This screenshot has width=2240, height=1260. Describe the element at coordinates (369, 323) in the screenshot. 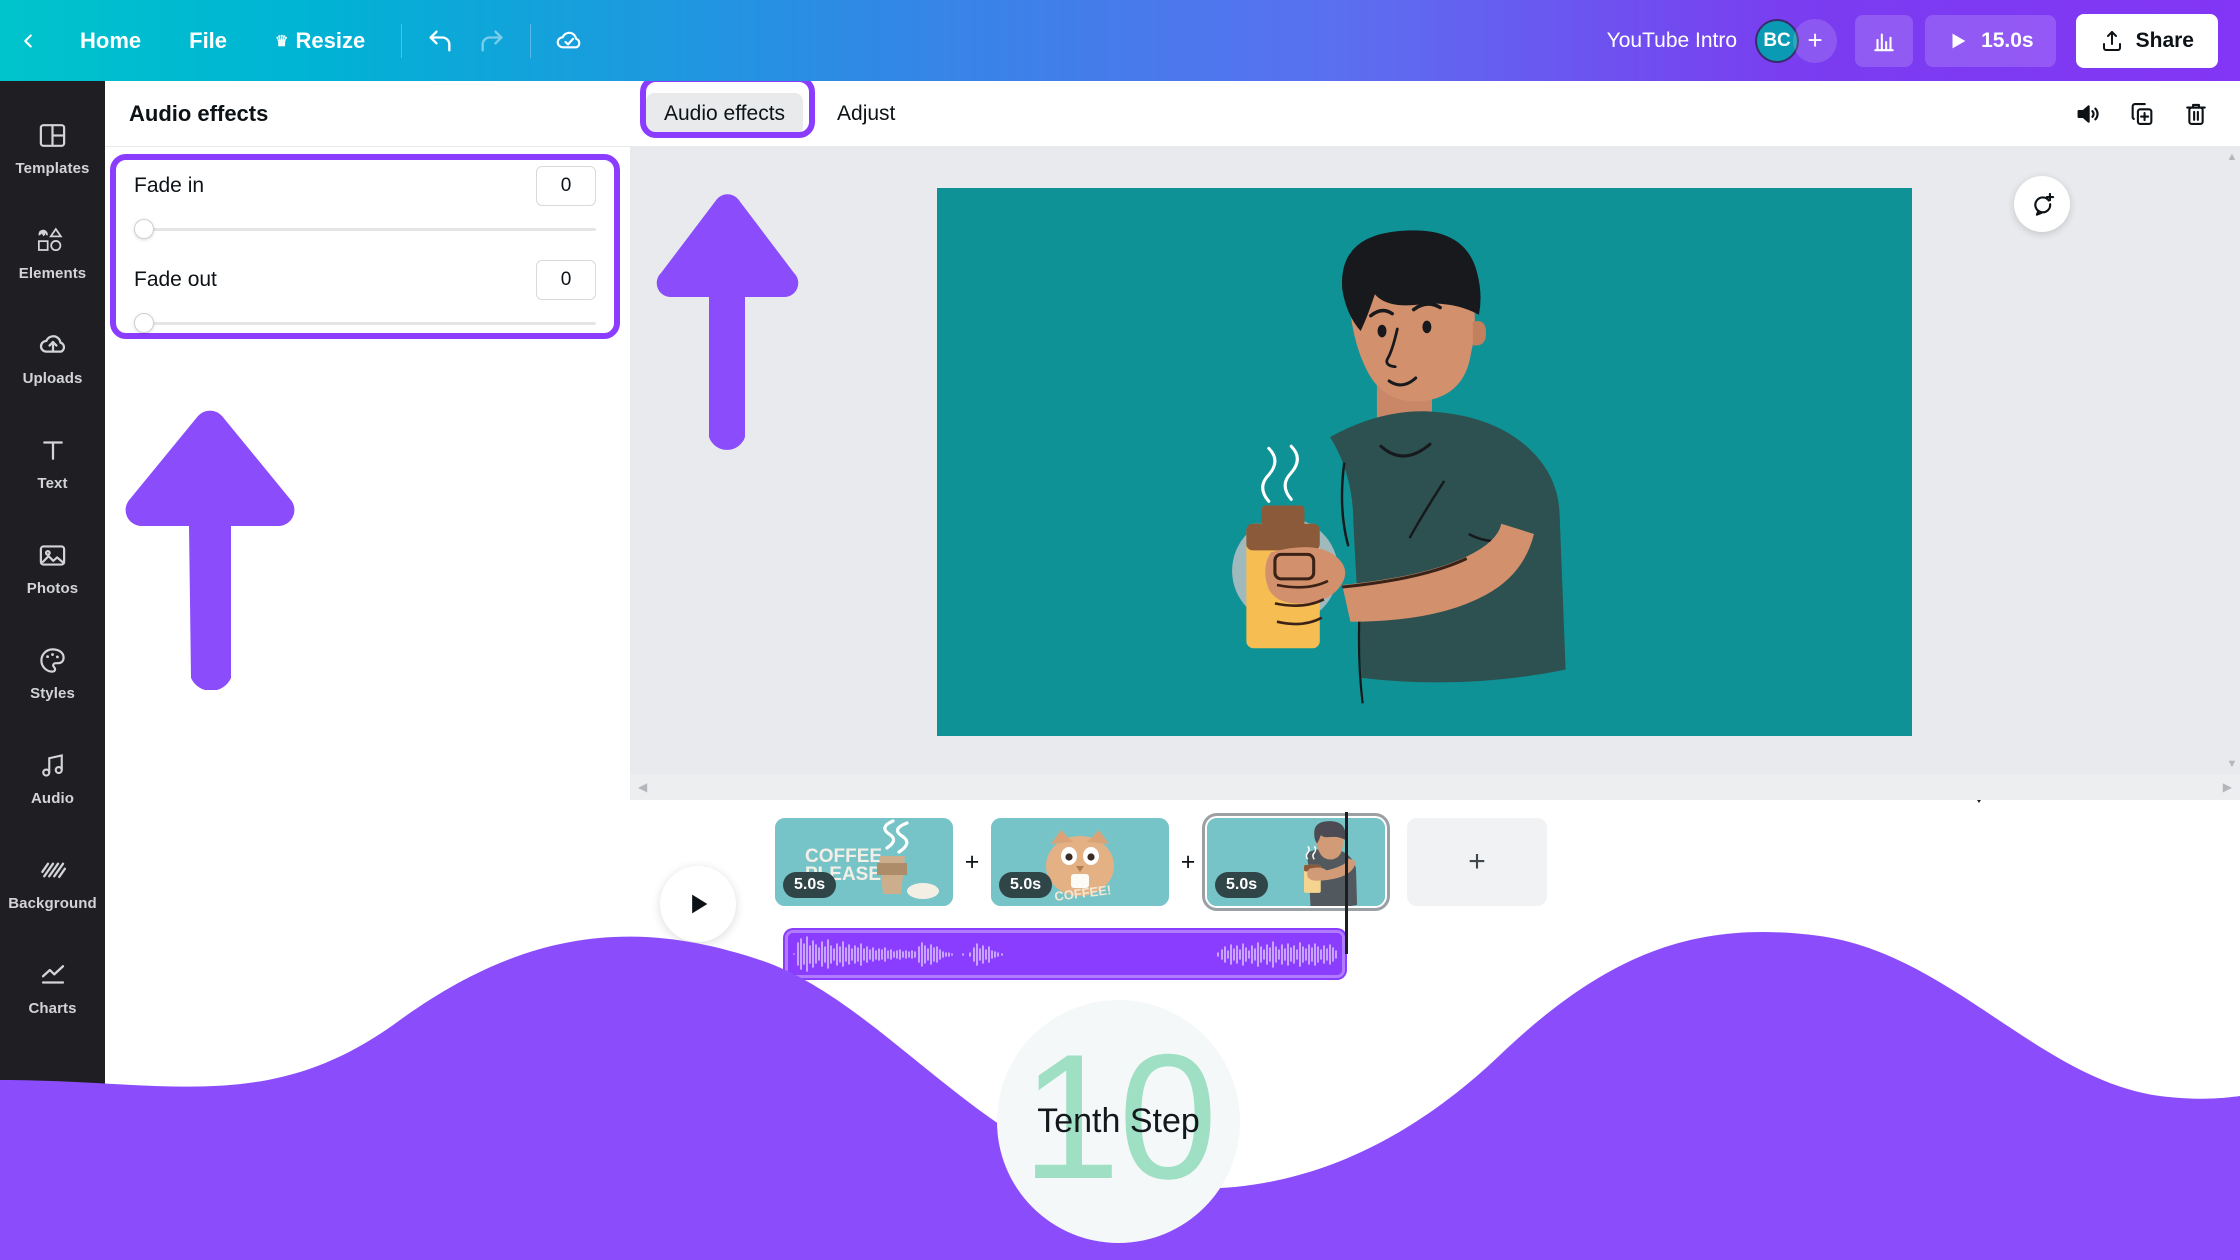

I see `fade-out-slider-track` at that location.